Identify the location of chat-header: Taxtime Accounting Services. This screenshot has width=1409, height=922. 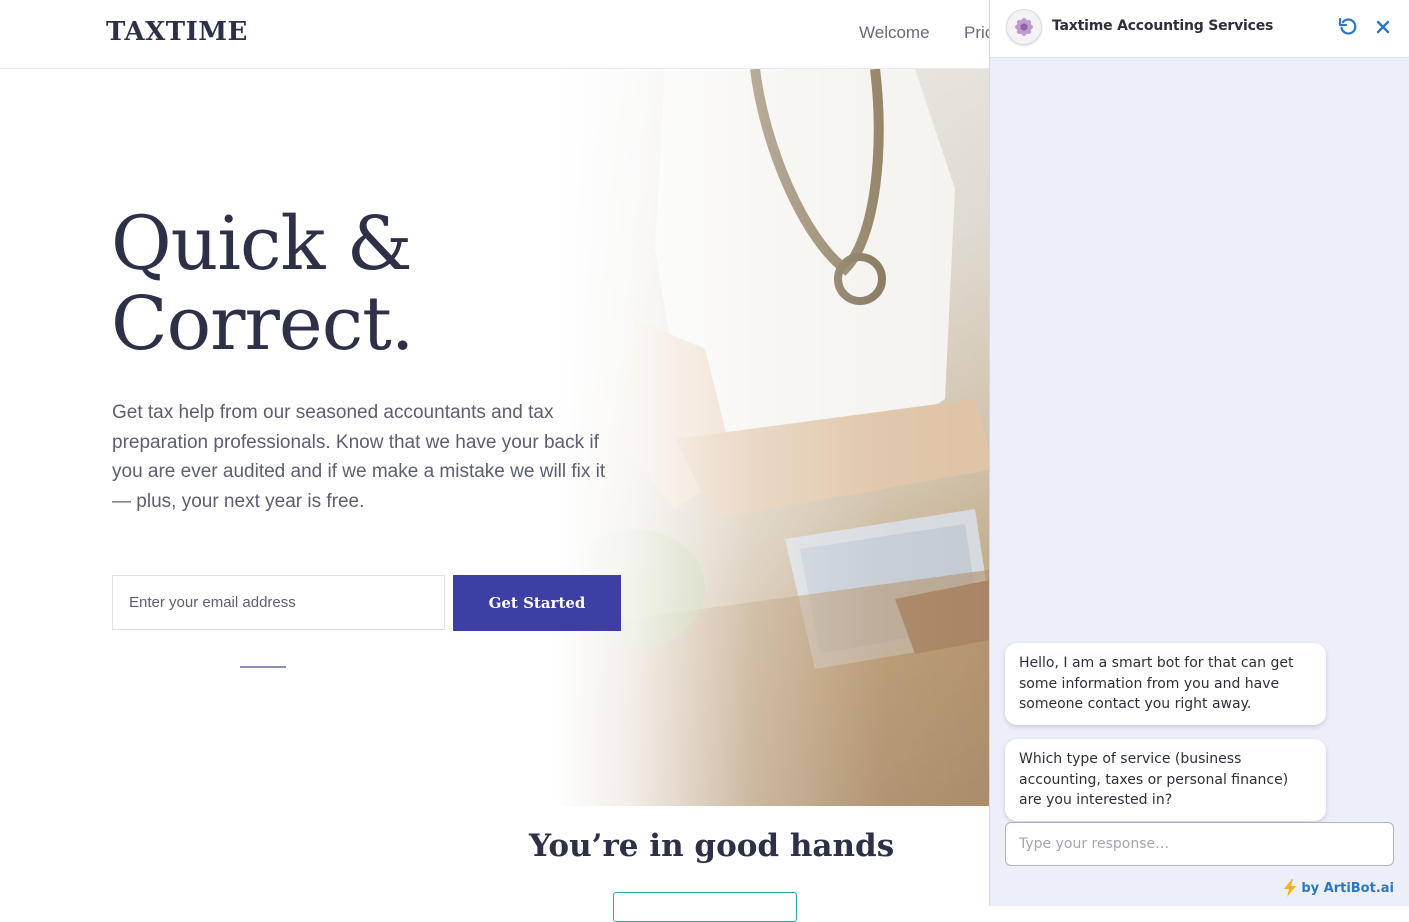
(1199, 29).